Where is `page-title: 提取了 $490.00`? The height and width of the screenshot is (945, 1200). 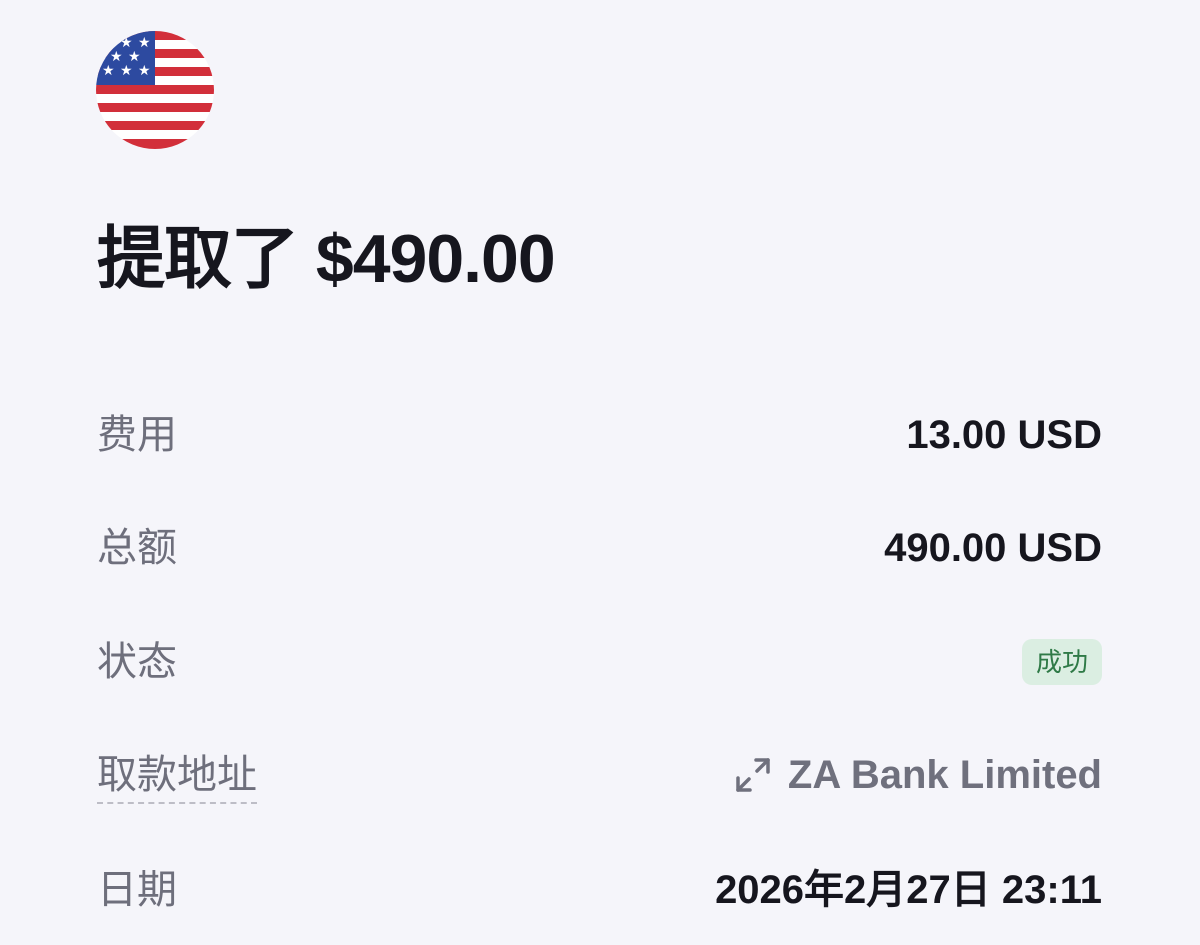 page-title: 提取了 $490.00 is located at coordinates (326, 259).